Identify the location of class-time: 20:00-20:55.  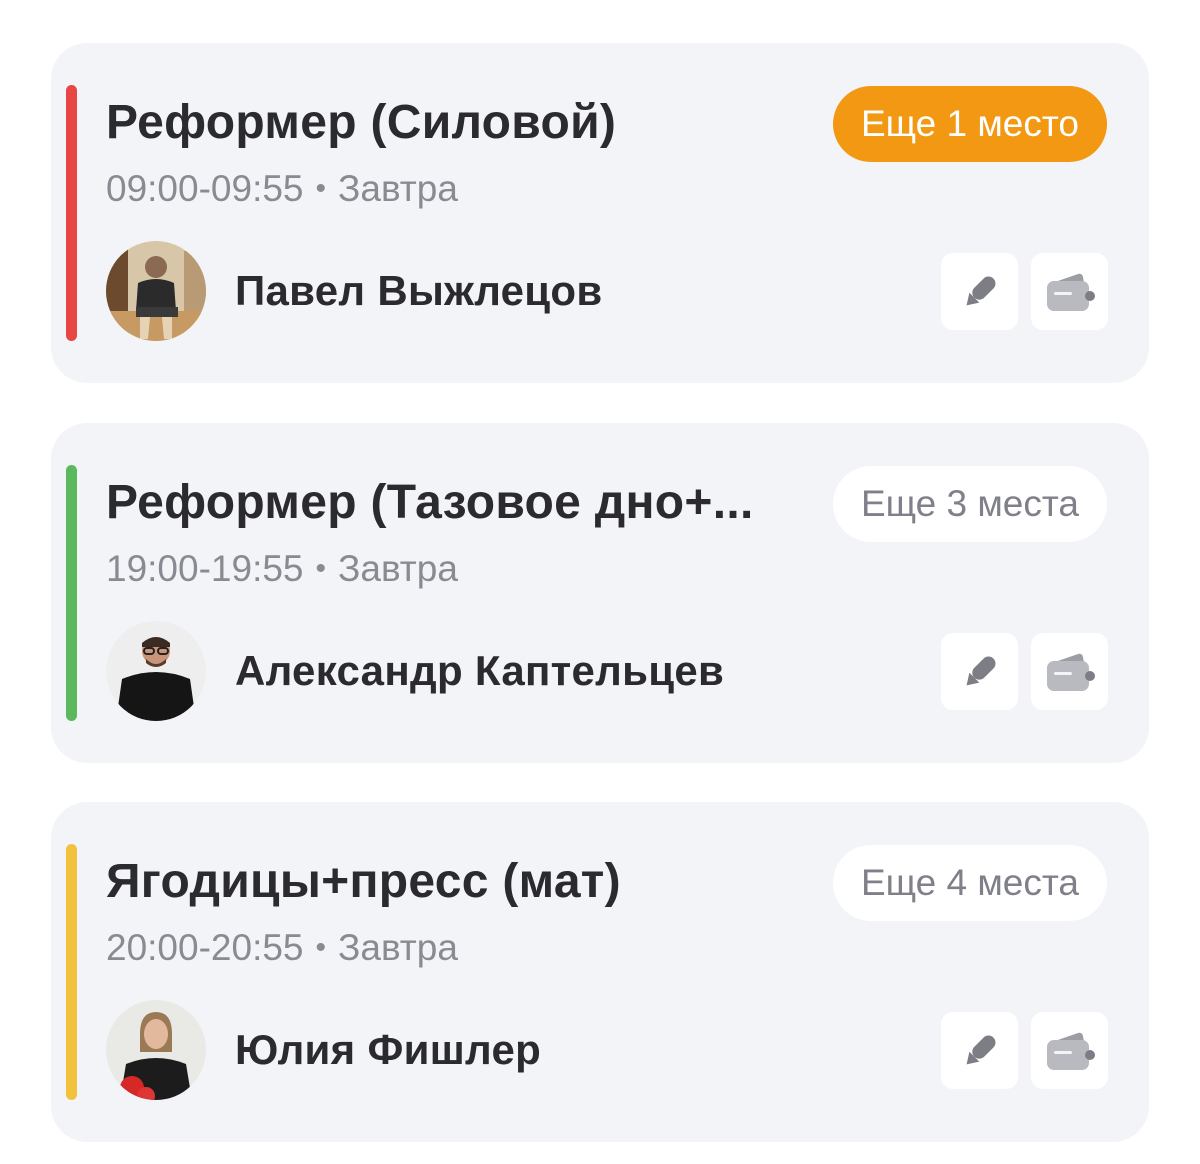
(205, 947).